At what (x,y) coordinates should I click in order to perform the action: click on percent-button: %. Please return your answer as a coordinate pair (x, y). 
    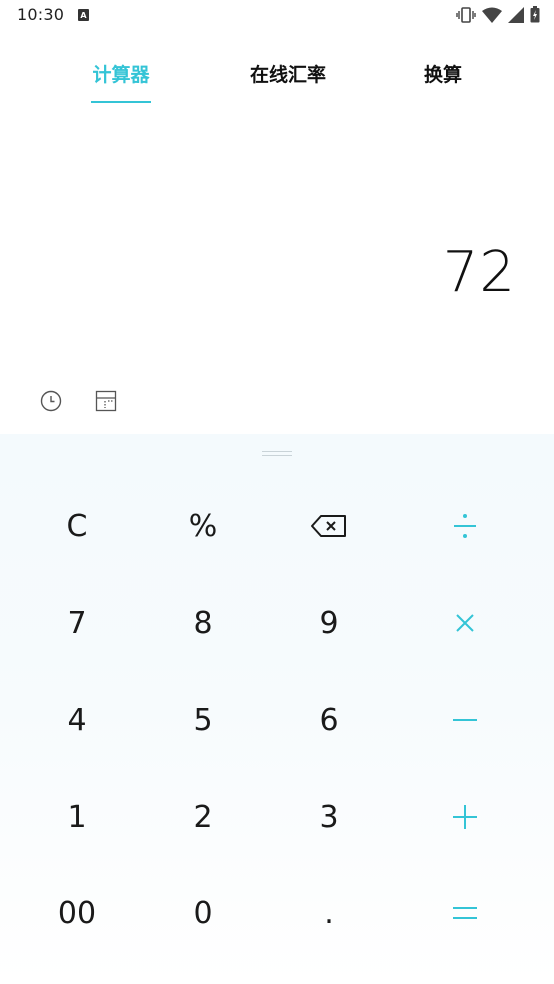
    Looking at the image, I should click on (203, 526).